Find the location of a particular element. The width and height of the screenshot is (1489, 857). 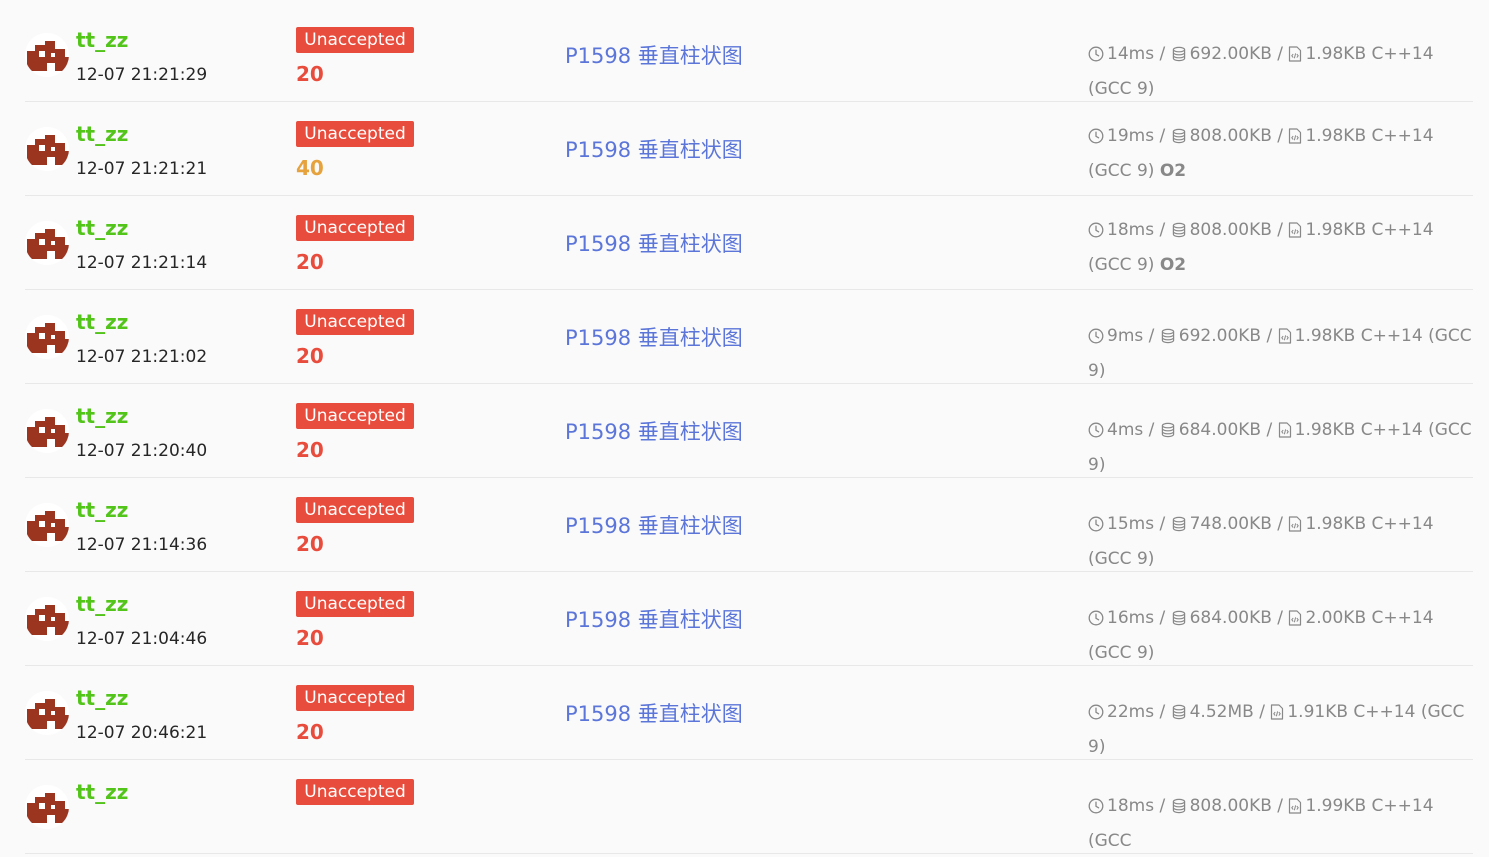

run-time: 14ms is located at coordinates (1131, 54).